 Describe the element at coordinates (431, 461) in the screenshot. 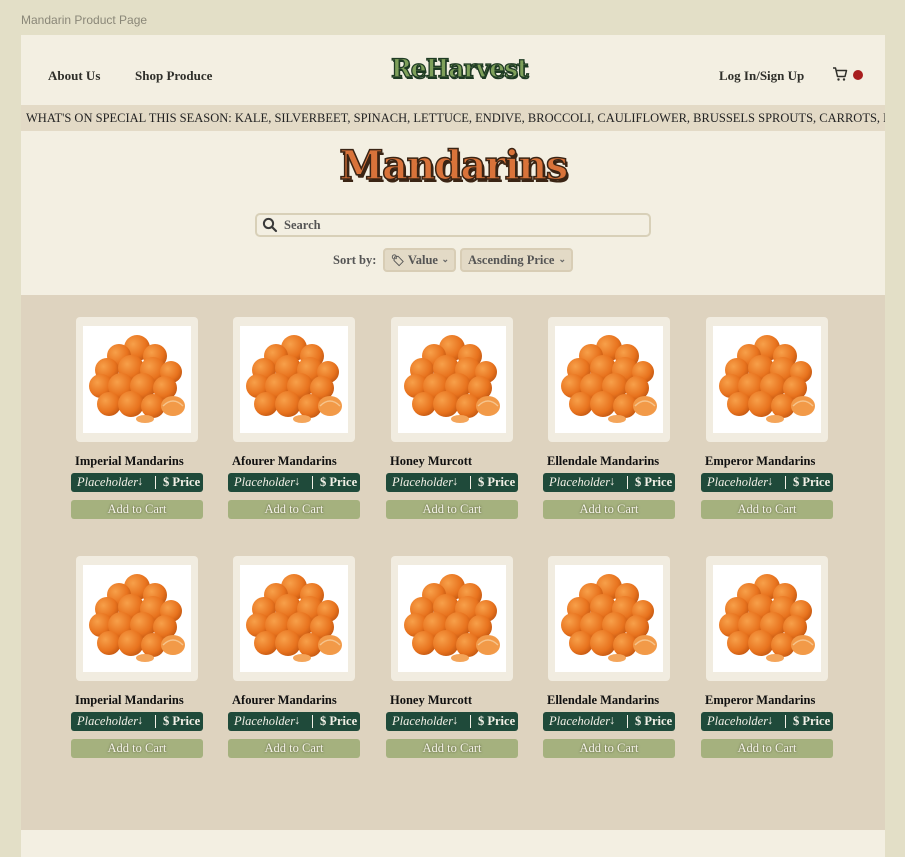

I see `product-name: Honey Murcott` at that location.